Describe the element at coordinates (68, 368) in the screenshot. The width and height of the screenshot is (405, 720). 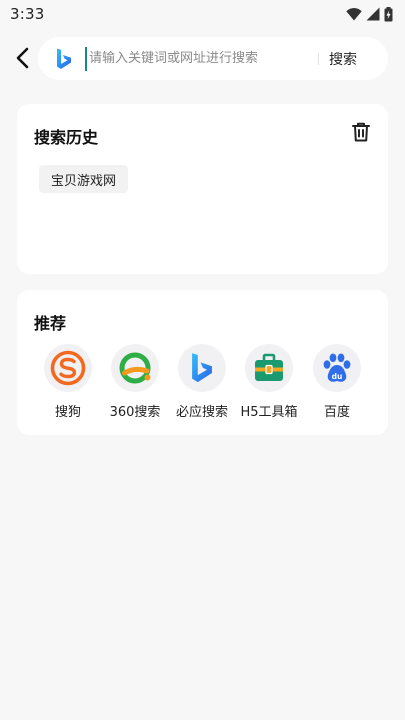
I see `sogou-icon` at that location.